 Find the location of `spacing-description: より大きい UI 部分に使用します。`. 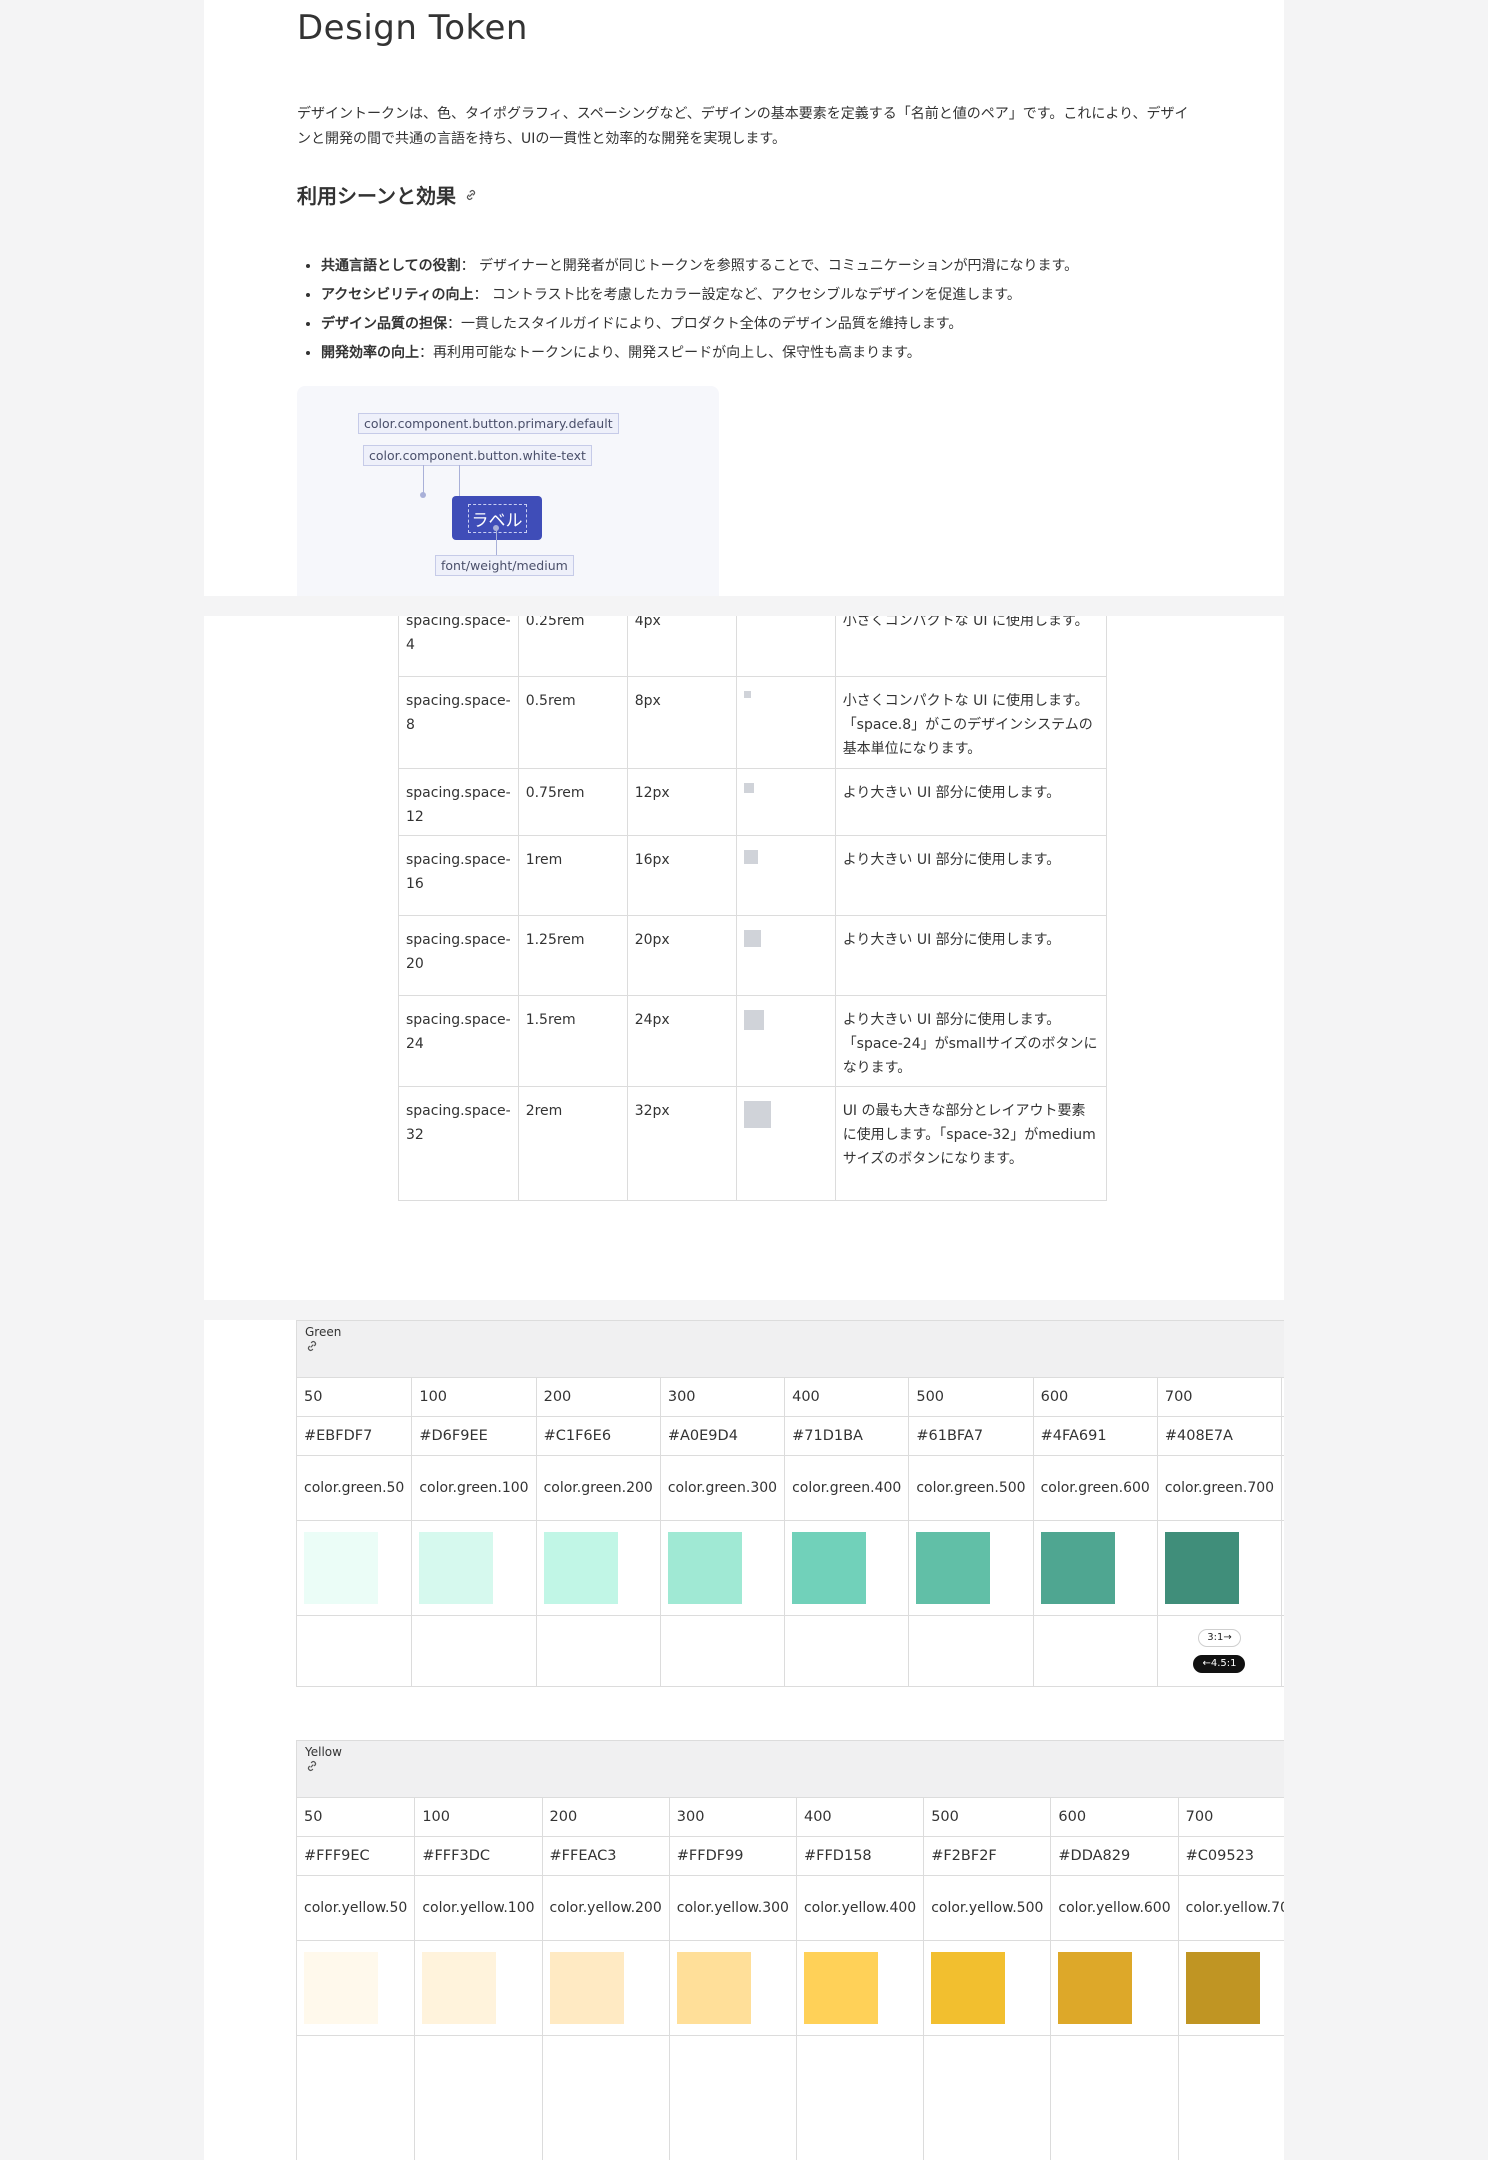

spacing-description: より大きい UI 部分に使用します。 is located at coordinates (970, 802).